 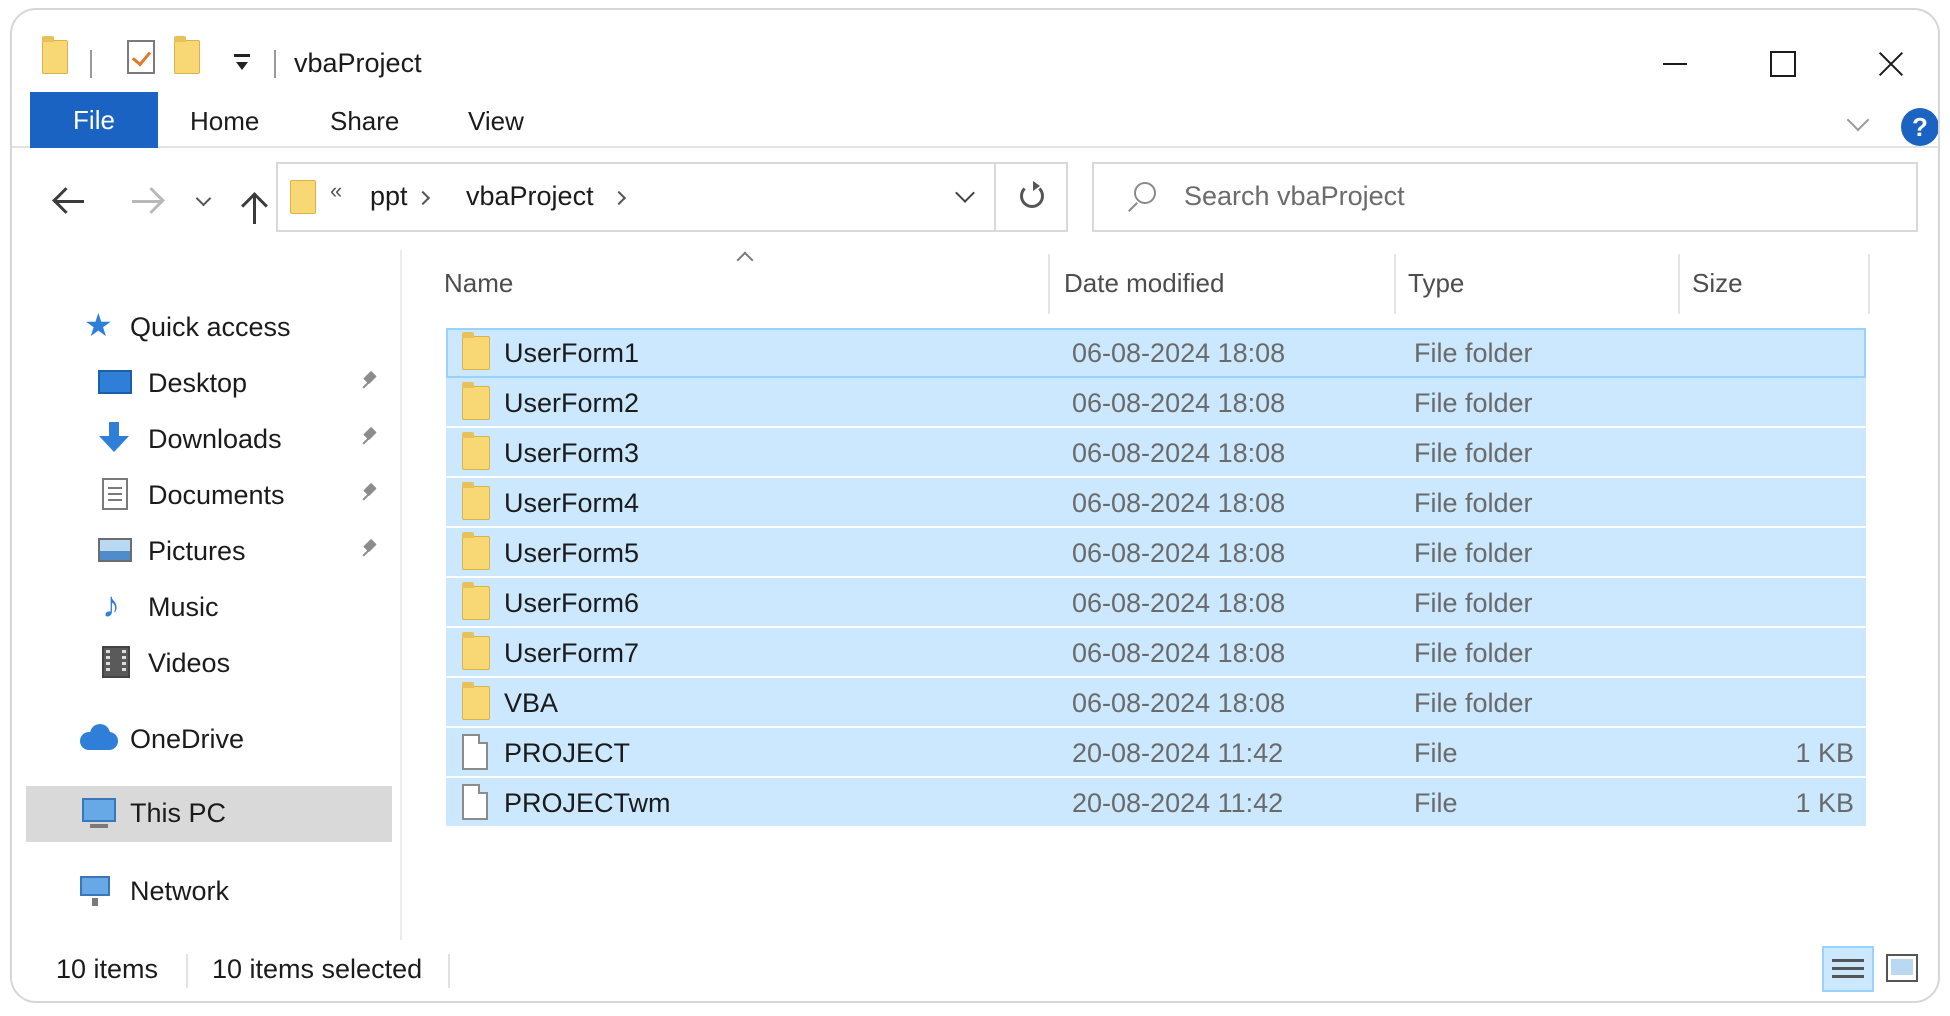 What do you see at coordinates (116, 662) in the screenshot?
I see `videos-icon` at bounding box center [116, 662].